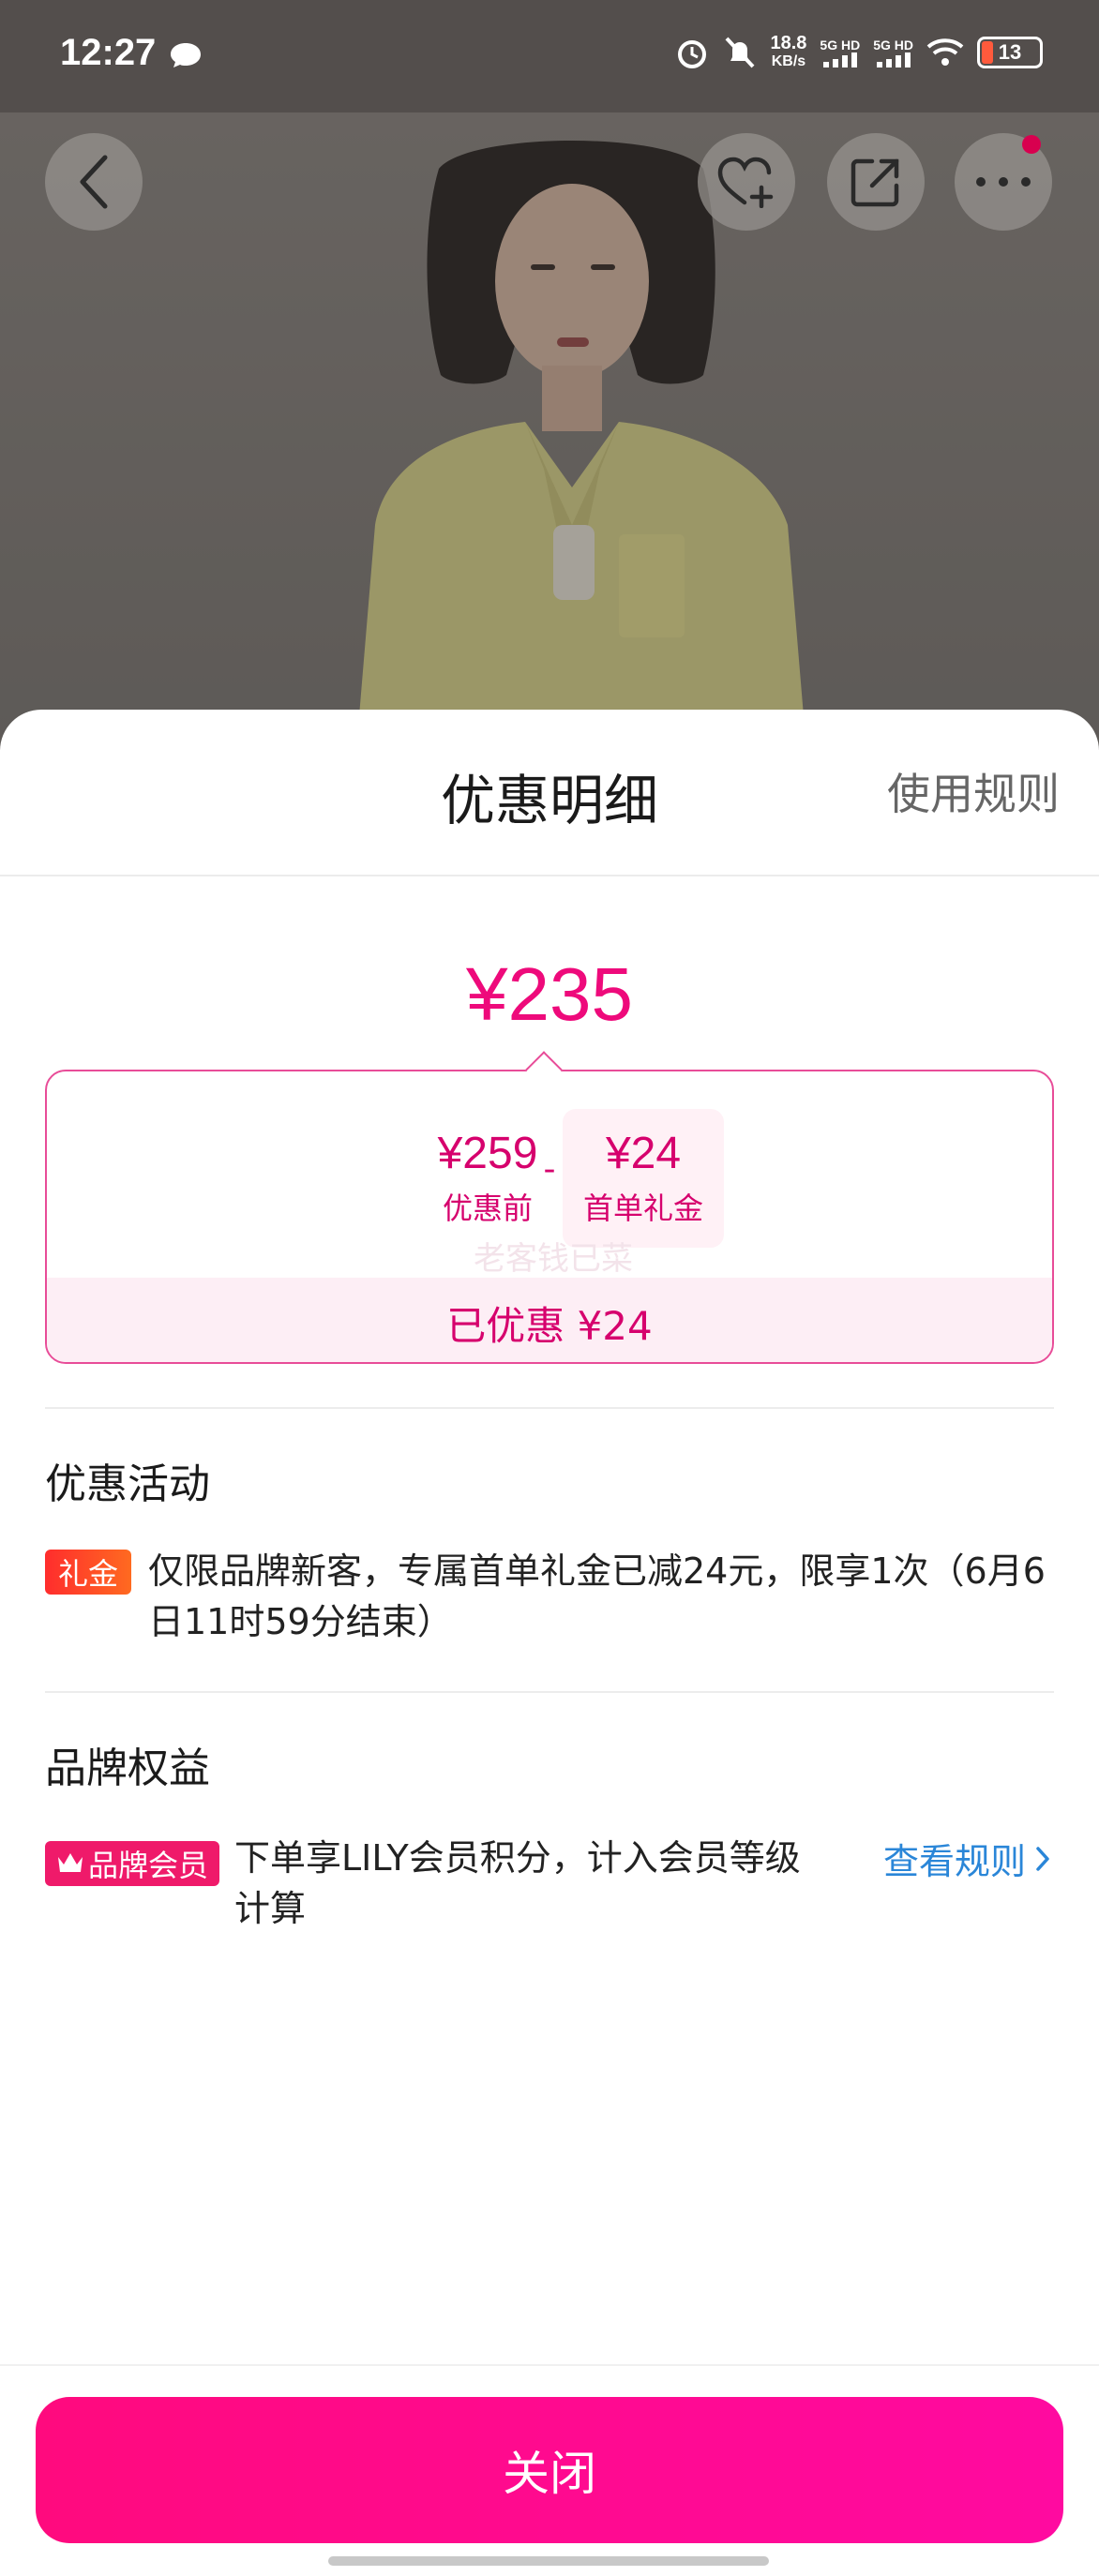 This screenshot has width=1099, height=2576. What do you see at coordinates (840, 45) in the screenshot?
I see `sim1-label: 5G HD` at bounding box center [840, 45].